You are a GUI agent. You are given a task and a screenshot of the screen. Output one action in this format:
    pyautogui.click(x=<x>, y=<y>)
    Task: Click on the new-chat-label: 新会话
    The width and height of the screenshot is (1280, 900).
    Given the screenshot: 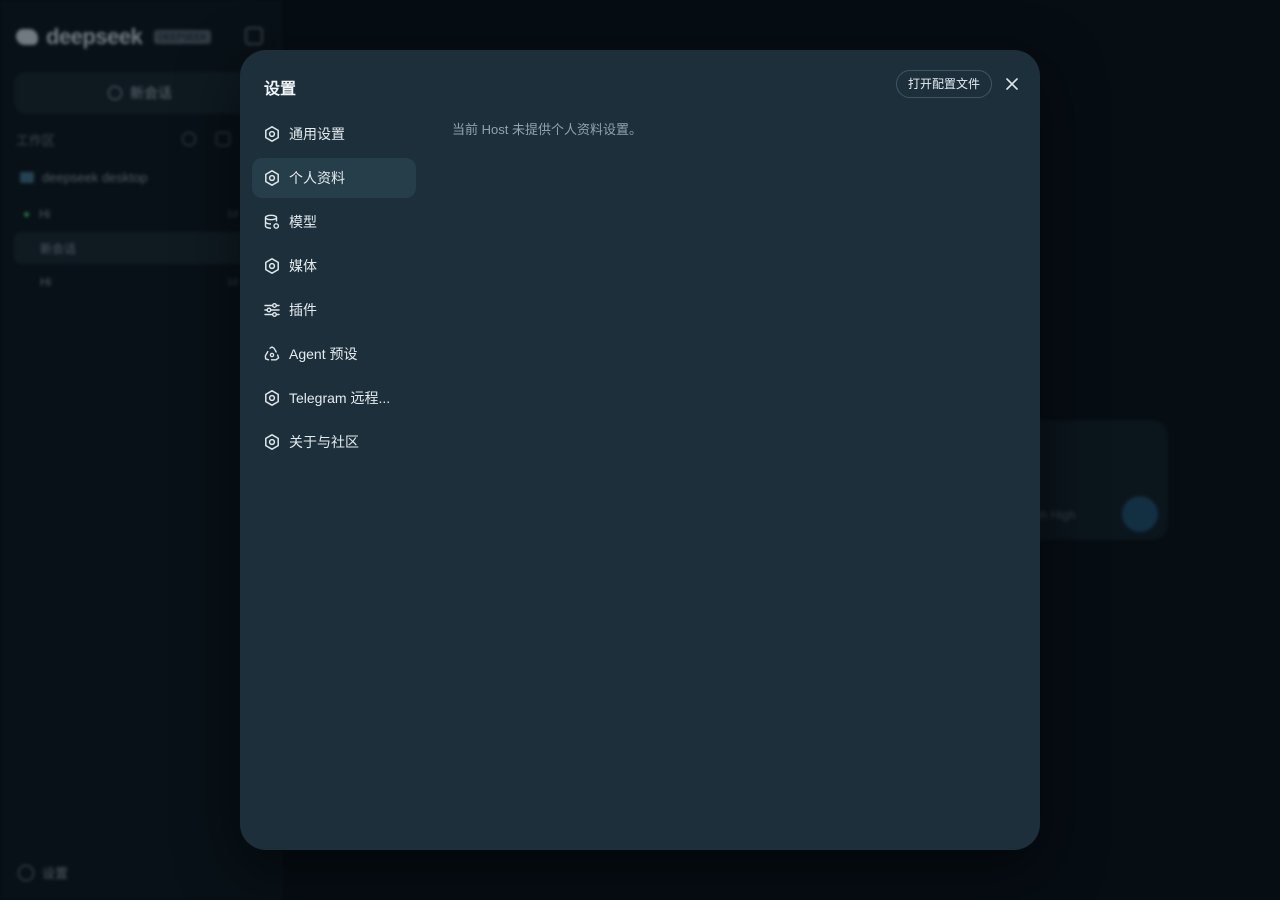 What is the action you would take?
    pyautogui.click(x=151, y=93)
    